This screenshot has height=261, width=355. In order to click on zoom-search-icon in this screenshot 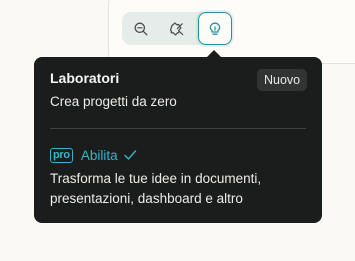, I will do `click(141, 28)`.